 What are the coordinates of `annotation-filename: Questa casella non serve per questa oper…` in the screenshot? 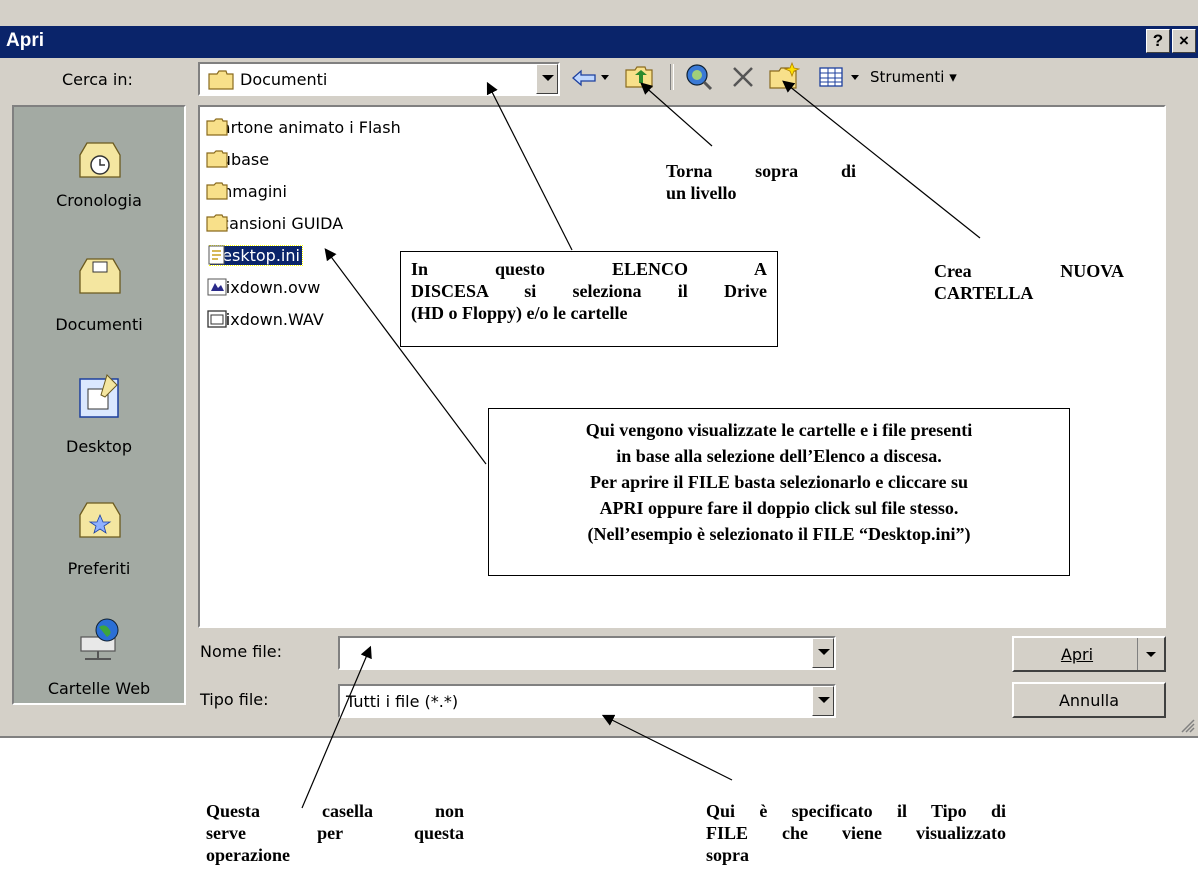 It's located at (335, 833).